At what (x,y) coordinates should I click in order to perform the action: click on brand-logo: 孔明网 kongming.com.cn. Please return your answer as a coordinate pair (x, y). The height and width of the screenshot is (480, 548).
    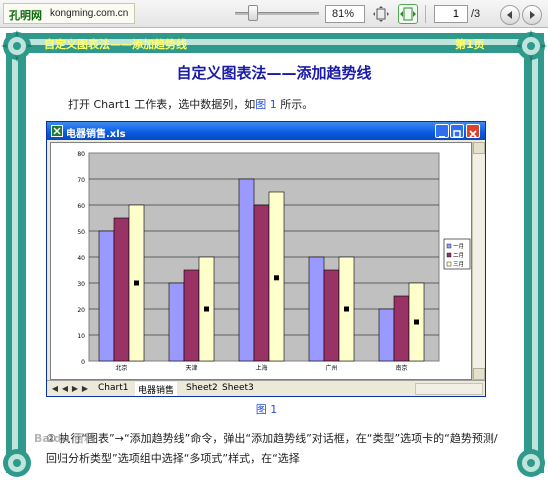
    Looking at the image, I should click on (69, 13).